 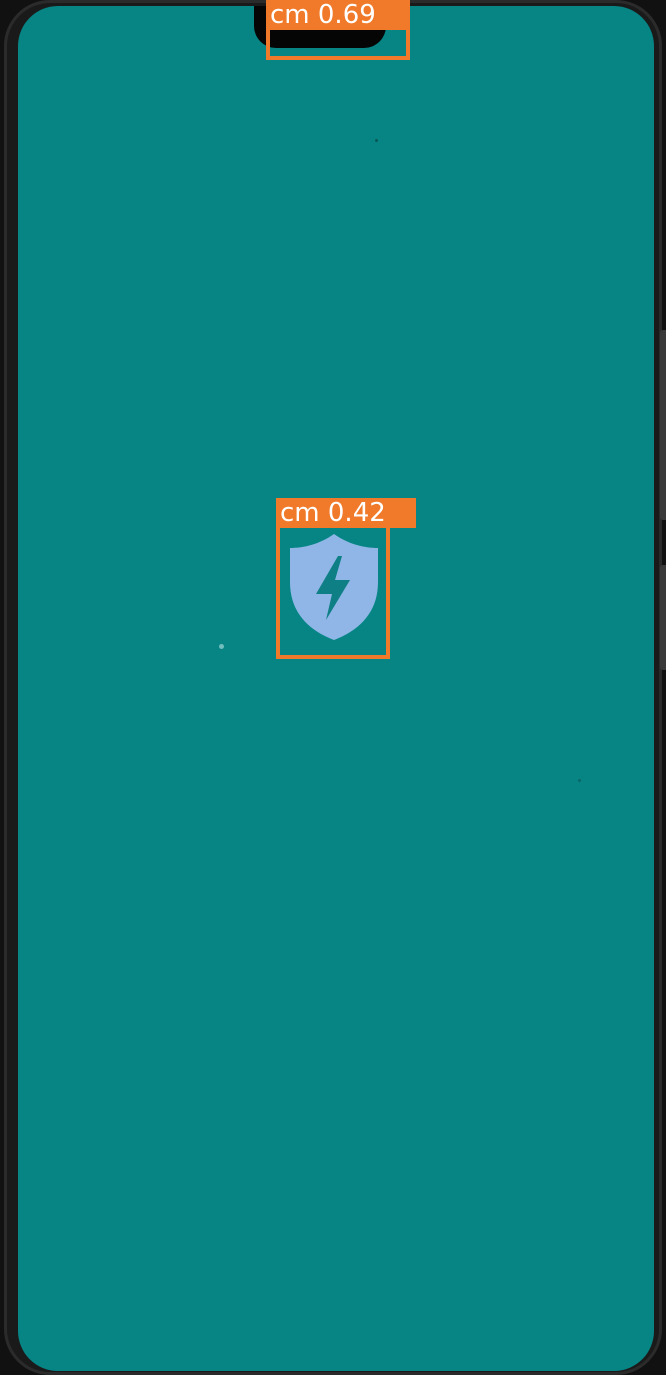 I want to click on detection-box-icon, so click(x=333, y=590).